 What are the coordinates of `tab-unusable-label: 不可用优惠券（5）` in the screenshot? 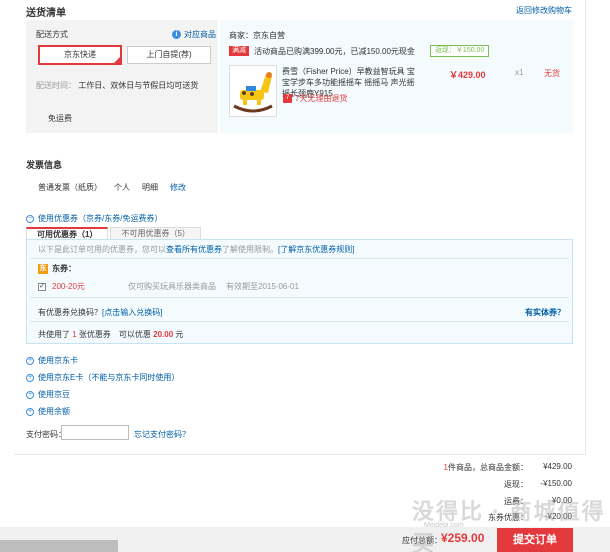 It's located at (155, 233).